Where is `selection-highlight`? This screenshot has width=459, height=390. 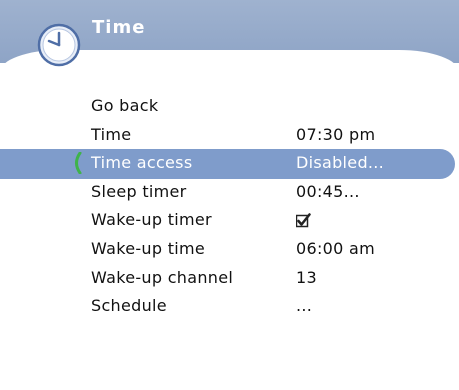
selection-highlight is located at coordinates (227, 164).